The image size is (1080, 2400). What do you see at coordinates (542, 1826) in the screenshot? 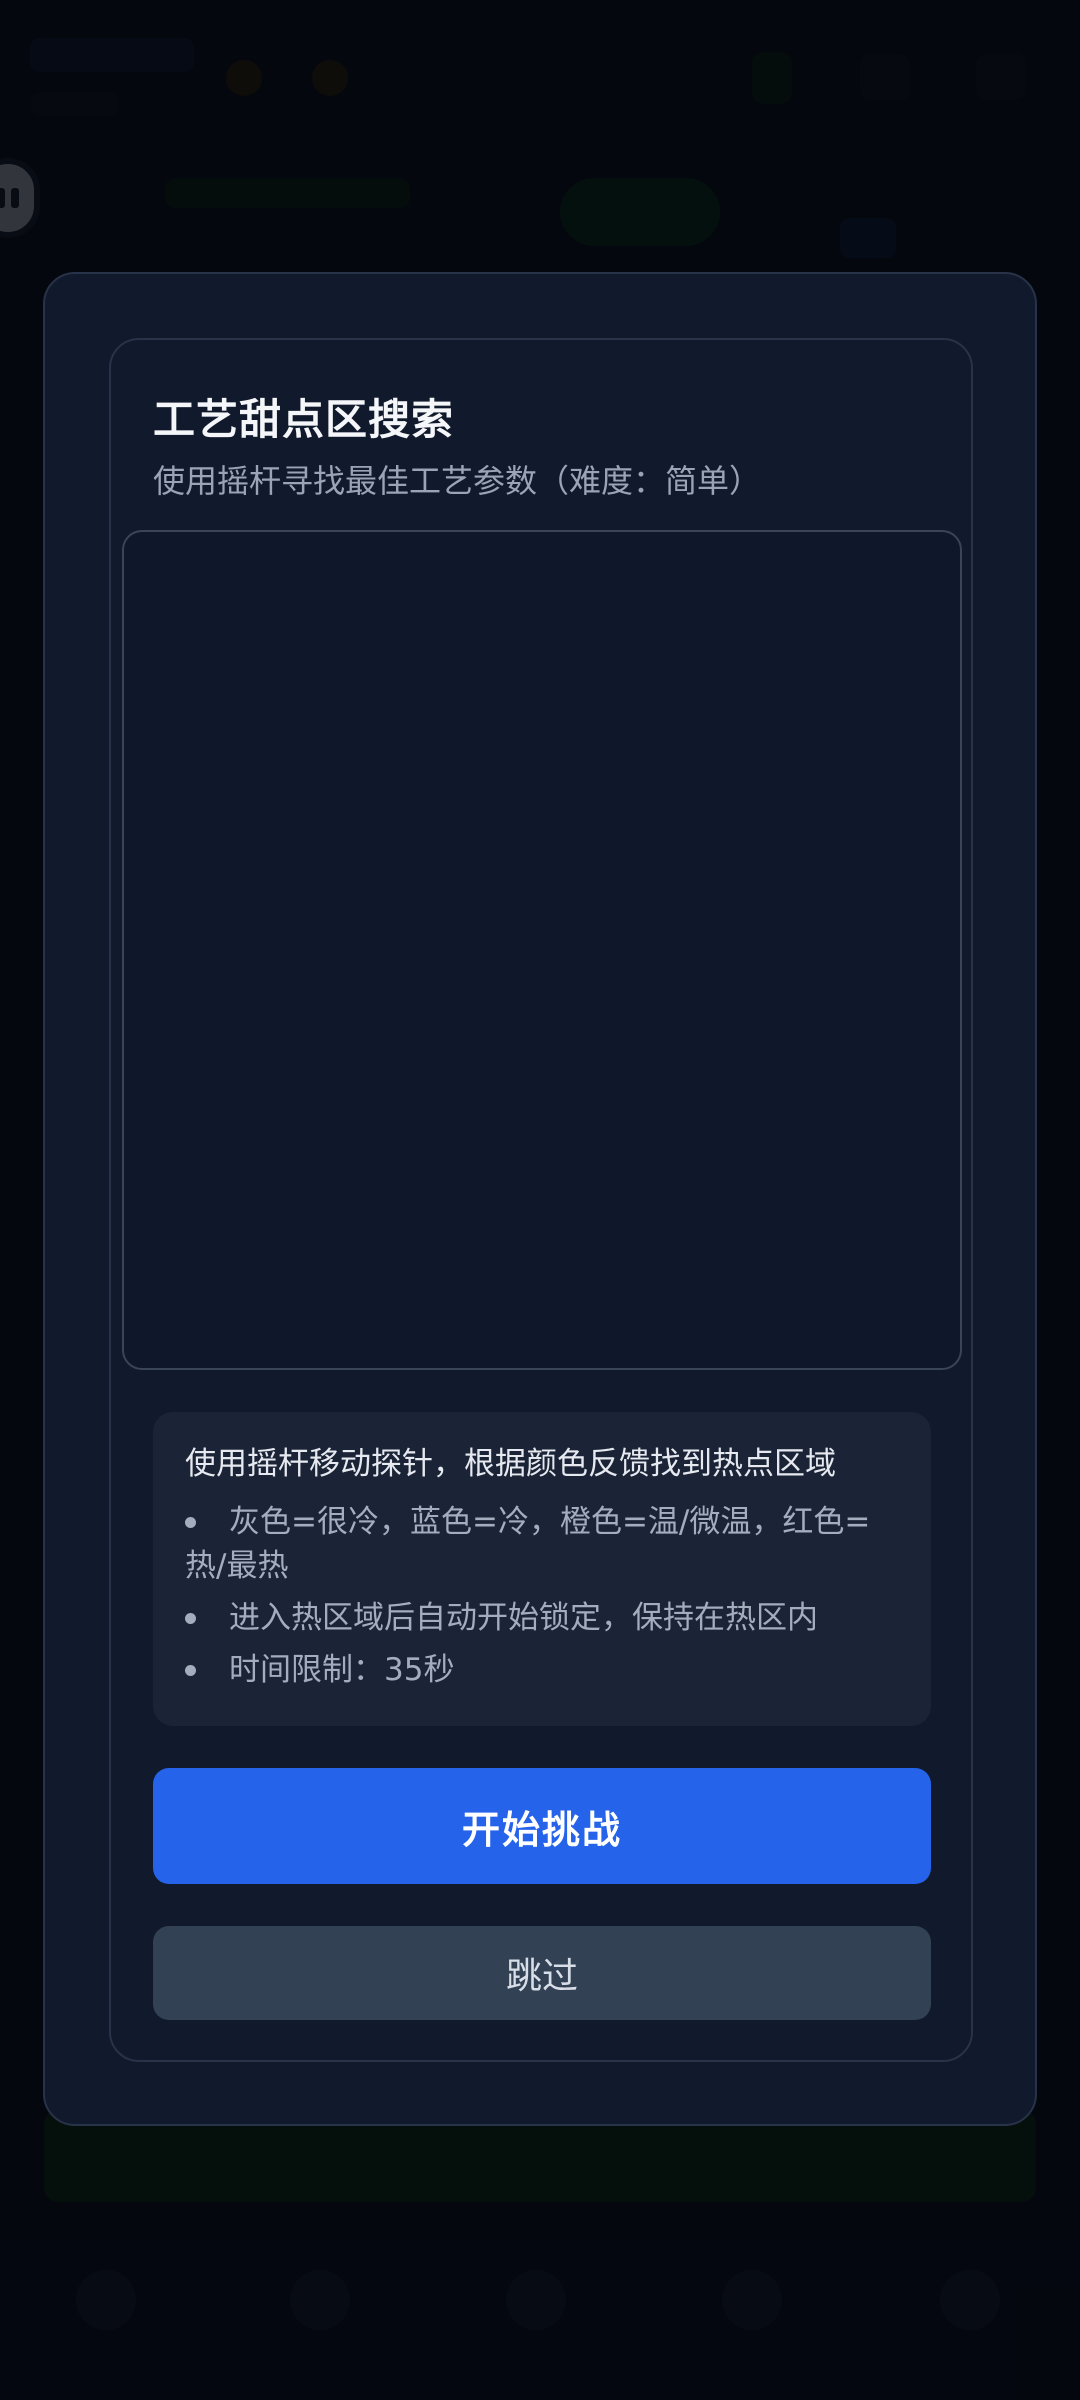
I see `start-challenge-button: 开始挑战` at bounding box center [542, 1826].